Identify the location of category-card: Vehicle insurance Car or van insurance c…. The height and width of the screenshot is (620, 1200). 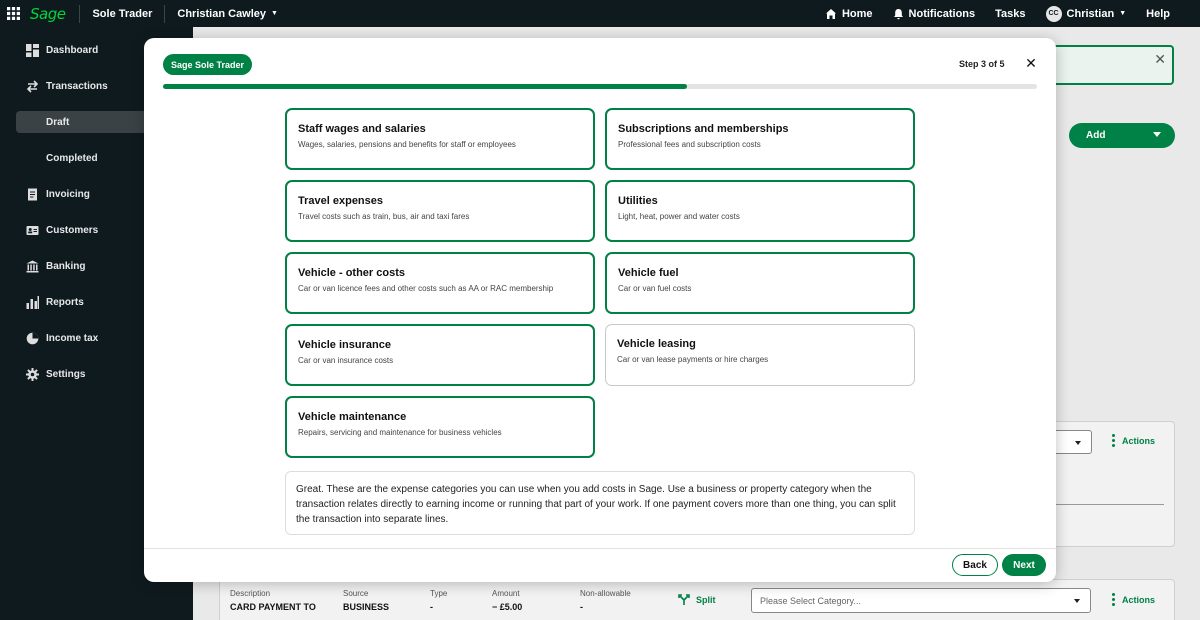
(440, 355).